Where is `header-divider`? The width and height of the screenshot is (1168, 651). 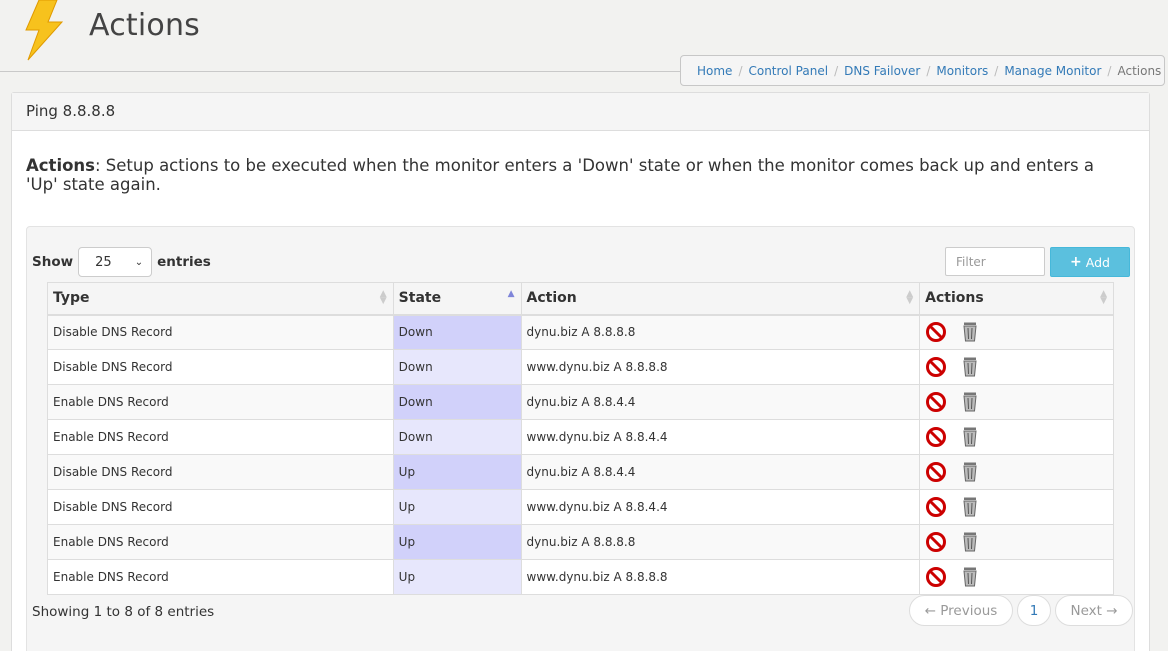
header-divider is located at coordinates (340, 71).